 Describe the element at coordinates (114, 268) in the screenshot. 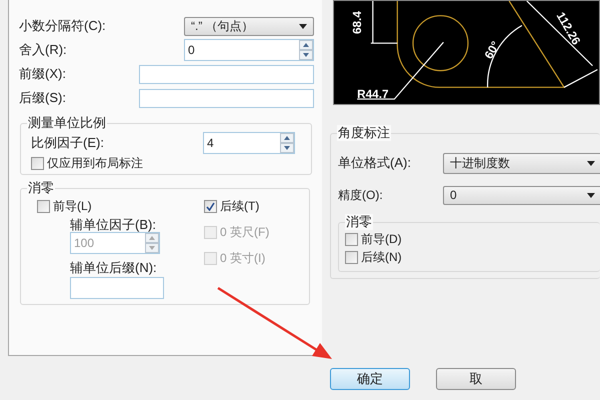

I see `field-label: 辅单位后缀(N):` at that location.